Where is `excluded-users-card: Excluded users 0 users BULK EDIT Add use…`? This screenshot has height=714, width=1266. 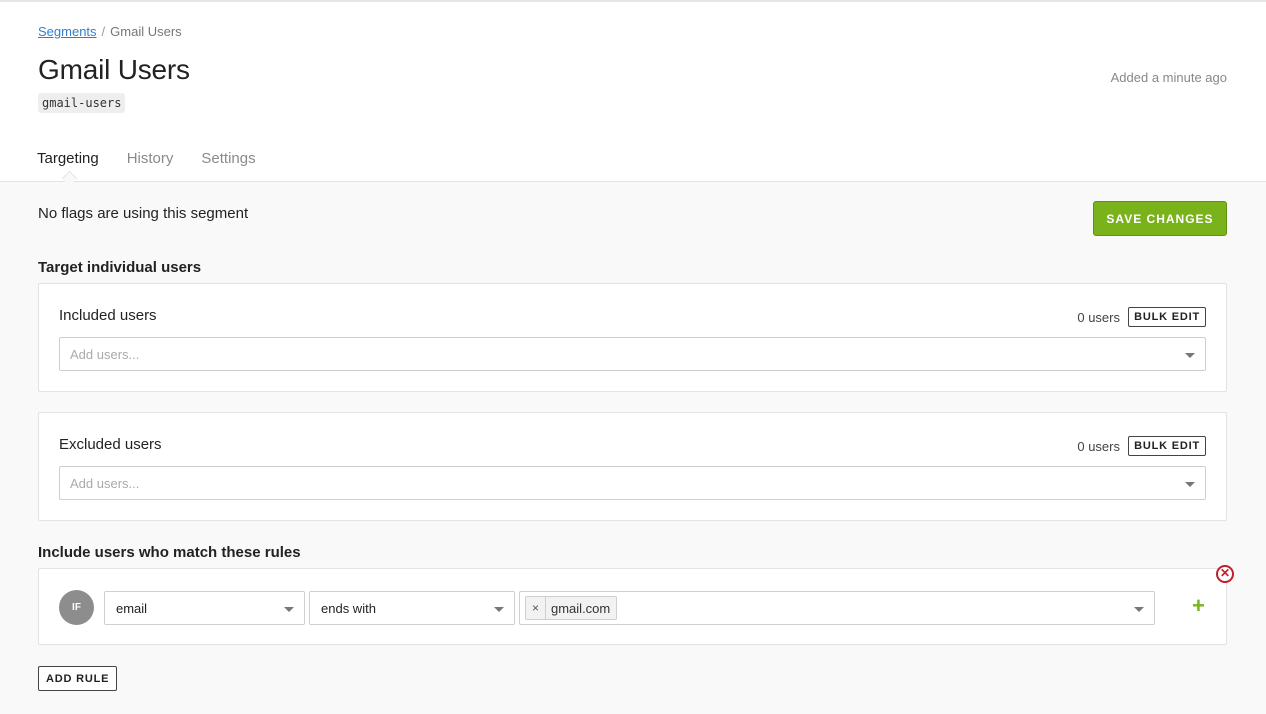 excluded-users-card: Excluded users 0 users BULK EDIT Add use… is located at coordinates (632, 466).